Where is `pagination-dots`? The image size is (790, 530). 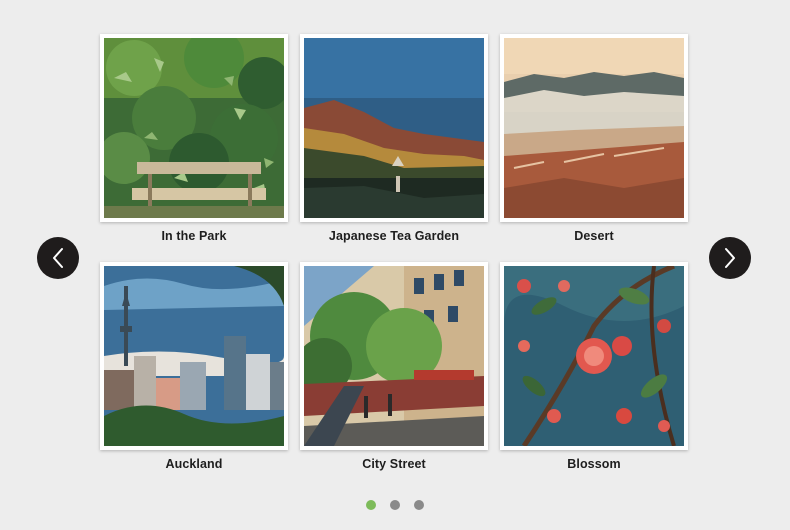 pagination-dots is located at coordinates (395, 505).